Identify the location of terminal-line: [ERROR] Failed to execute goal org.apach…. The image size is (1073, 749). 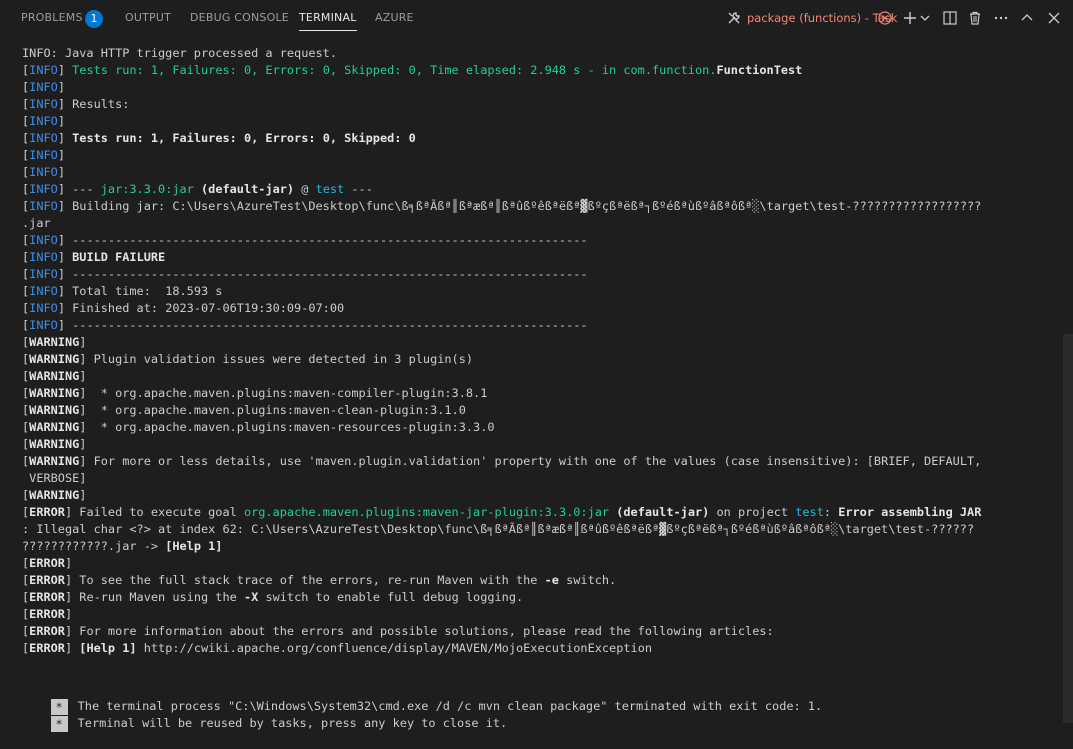
(532, 512).